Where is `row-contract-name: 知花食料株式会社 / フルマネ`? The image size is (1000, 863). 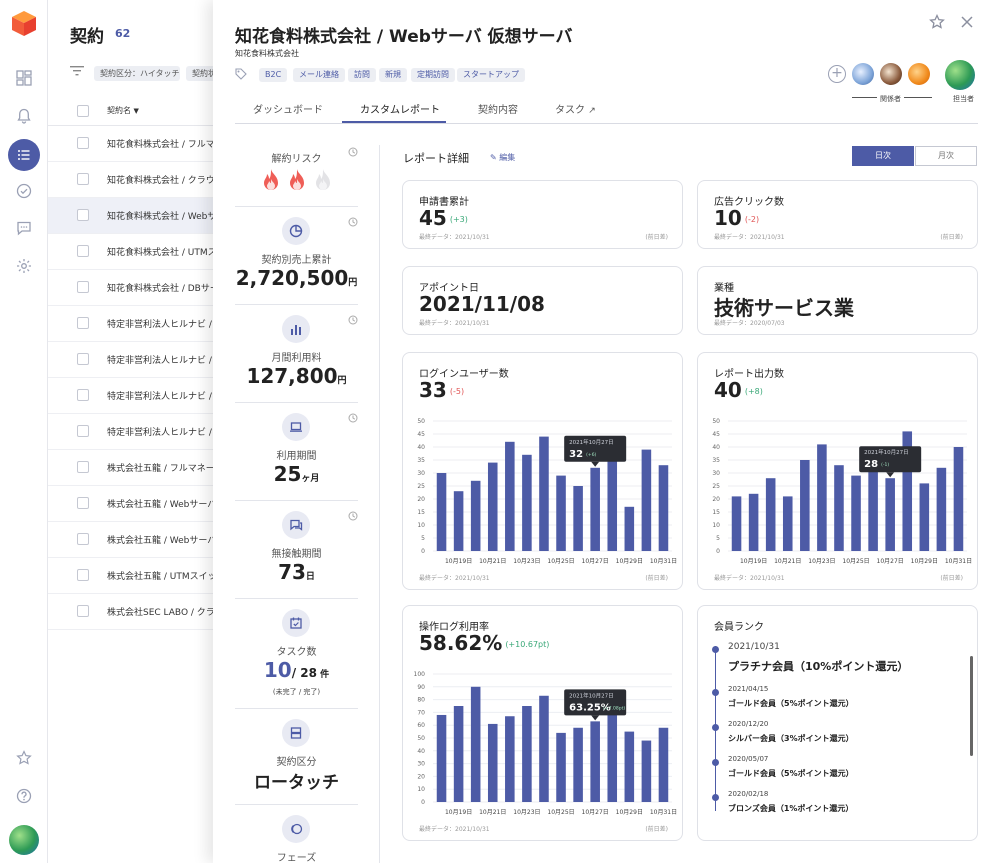
row-contract-name: 知花食料株式会社 / フルマネ is located at coordinates (167, 143).